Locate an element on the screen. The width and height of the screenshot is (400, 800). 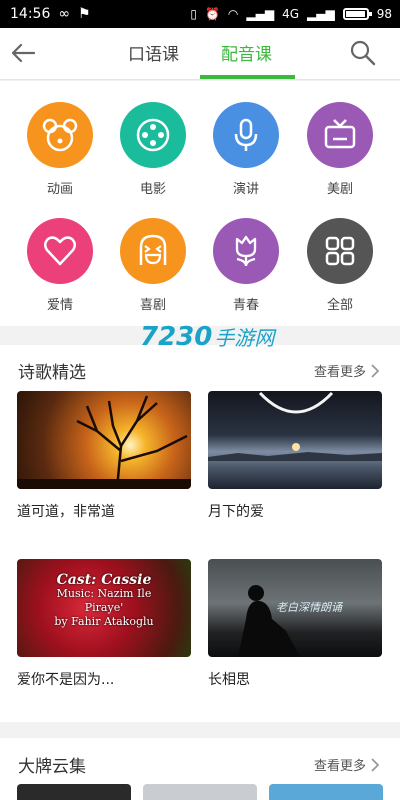
lonely-figure-image: 老白深情朗诵 is located at coordinates (295, 608).